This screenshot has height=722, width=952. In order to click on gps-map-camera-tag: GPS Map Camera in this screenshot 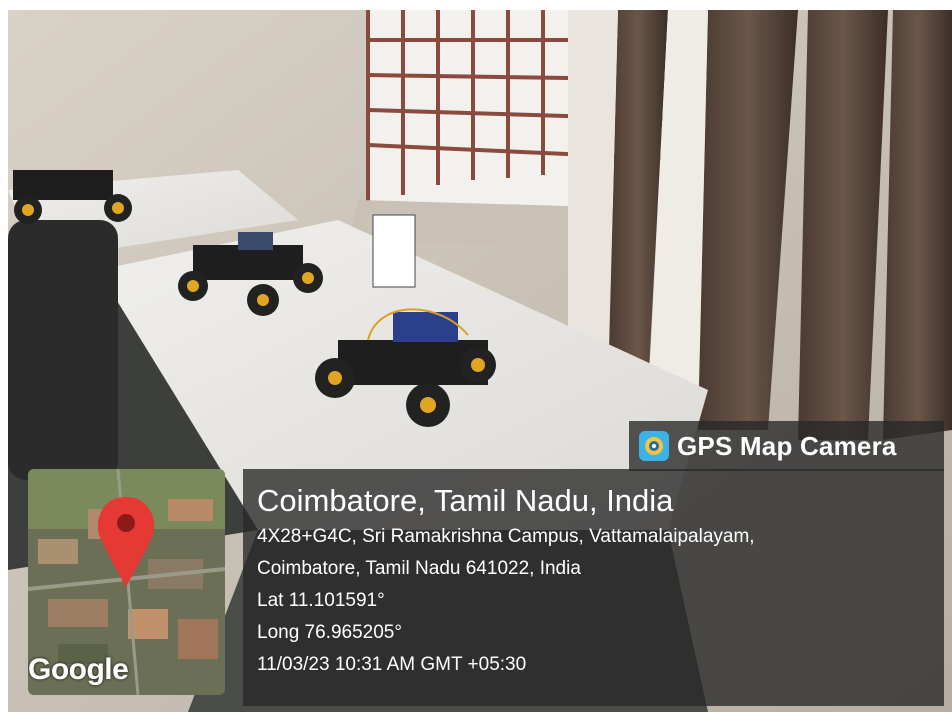, I will do `click(786, 446)`.